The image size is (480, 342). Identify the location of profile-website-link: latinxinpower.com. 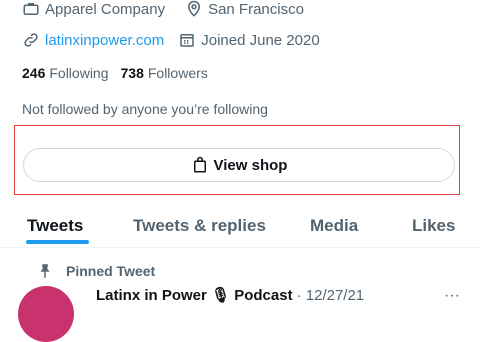
(104, 40).